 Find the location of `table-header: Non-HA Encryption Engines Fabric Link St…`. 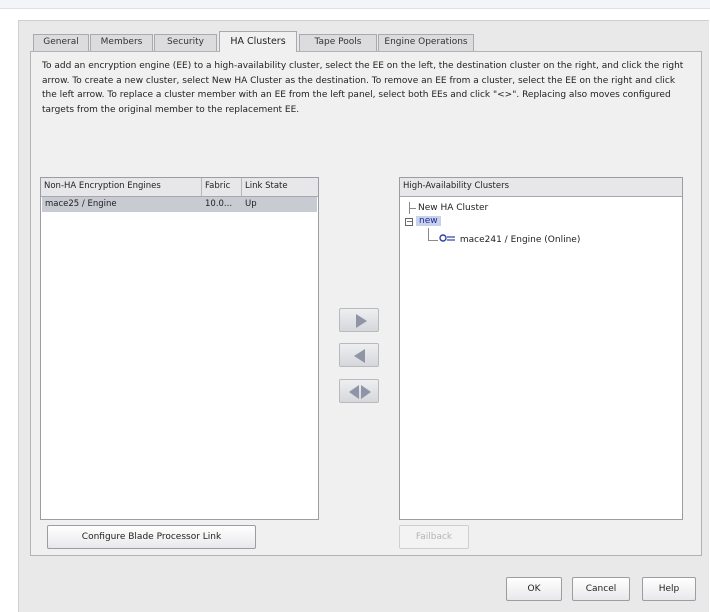

table-header: Non-HA Encryption Engines Fabric Link St… is located at coordinates (179, 187).